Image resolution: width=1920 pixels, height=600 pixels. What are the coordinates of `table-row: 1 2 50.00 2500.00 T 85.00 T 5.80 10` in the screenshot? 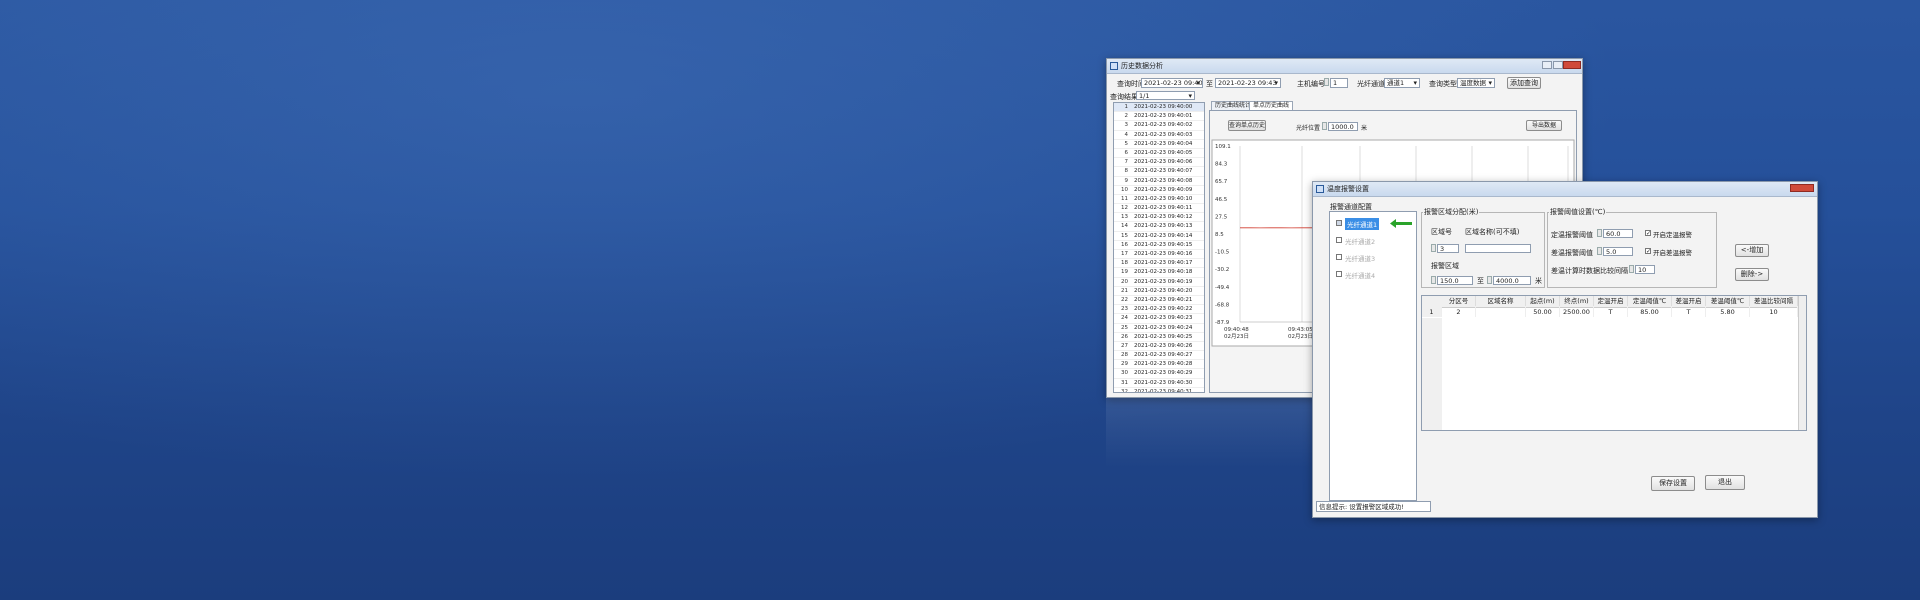 It's located at (1614, 307).